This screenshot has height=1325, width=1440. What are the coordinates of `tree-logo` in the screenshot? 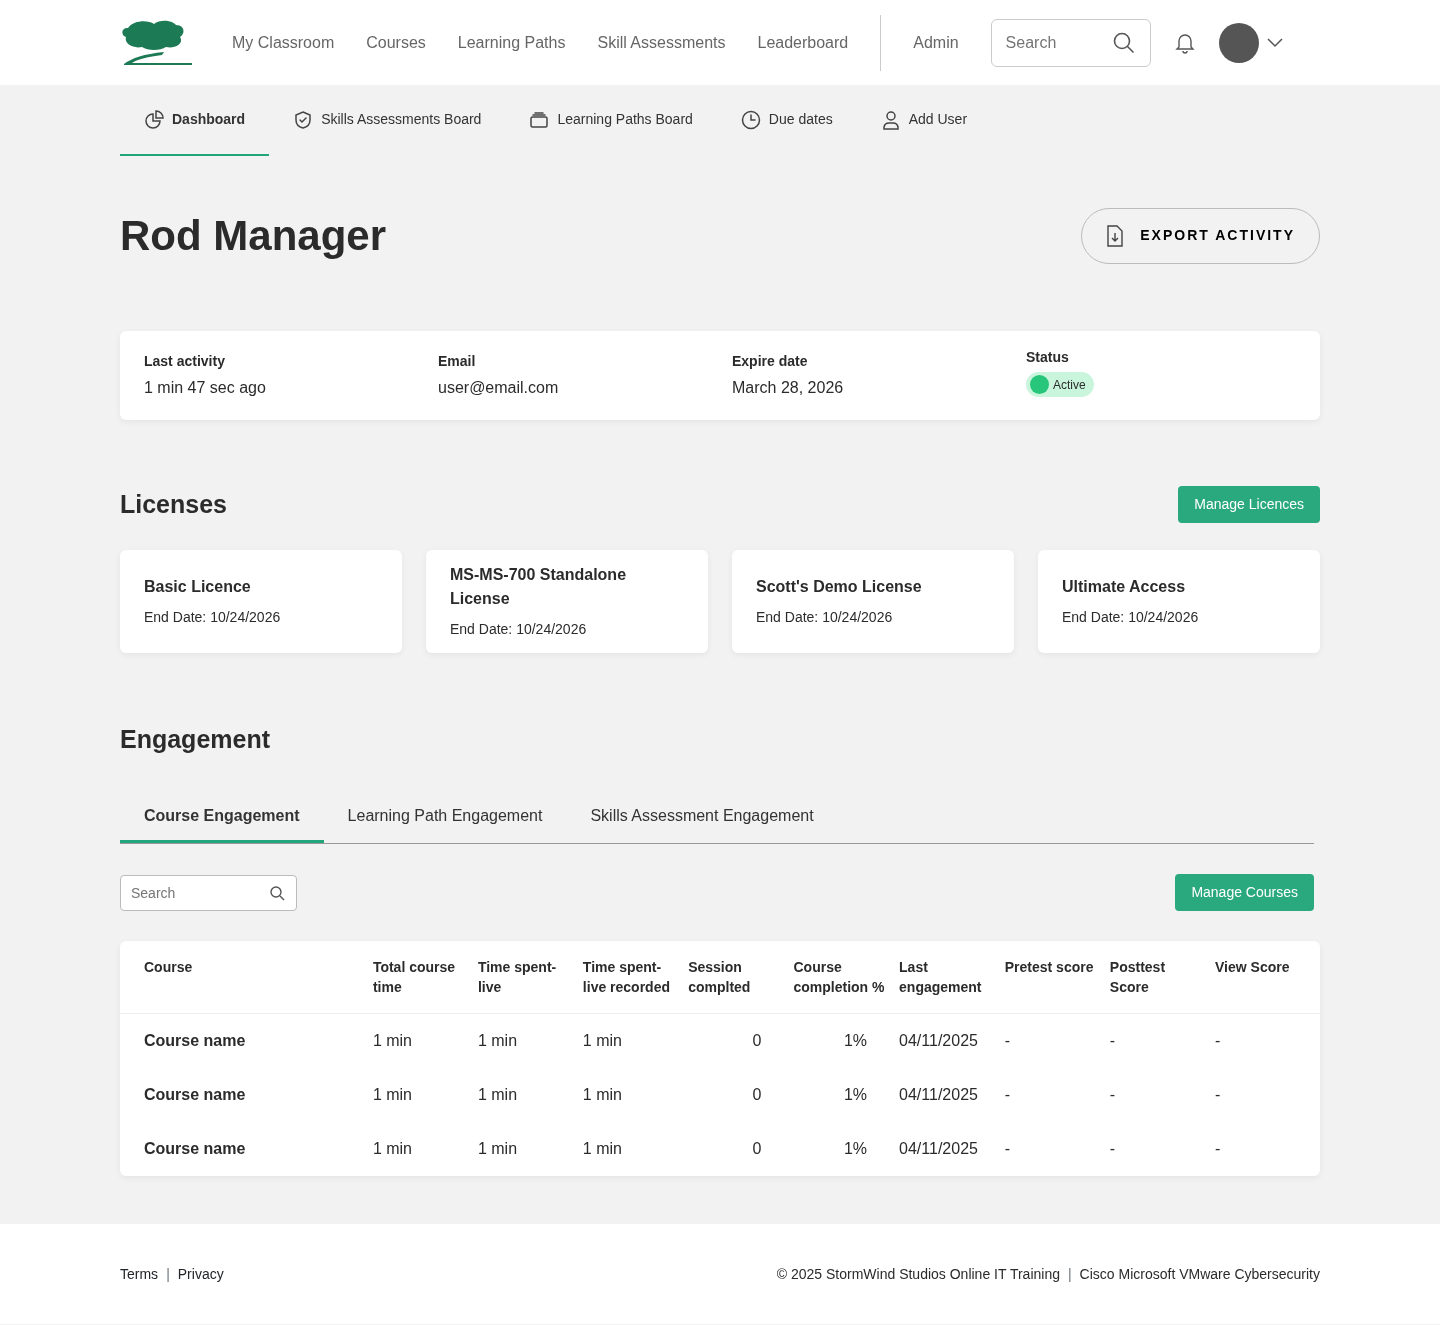 It's located at (156, 42).